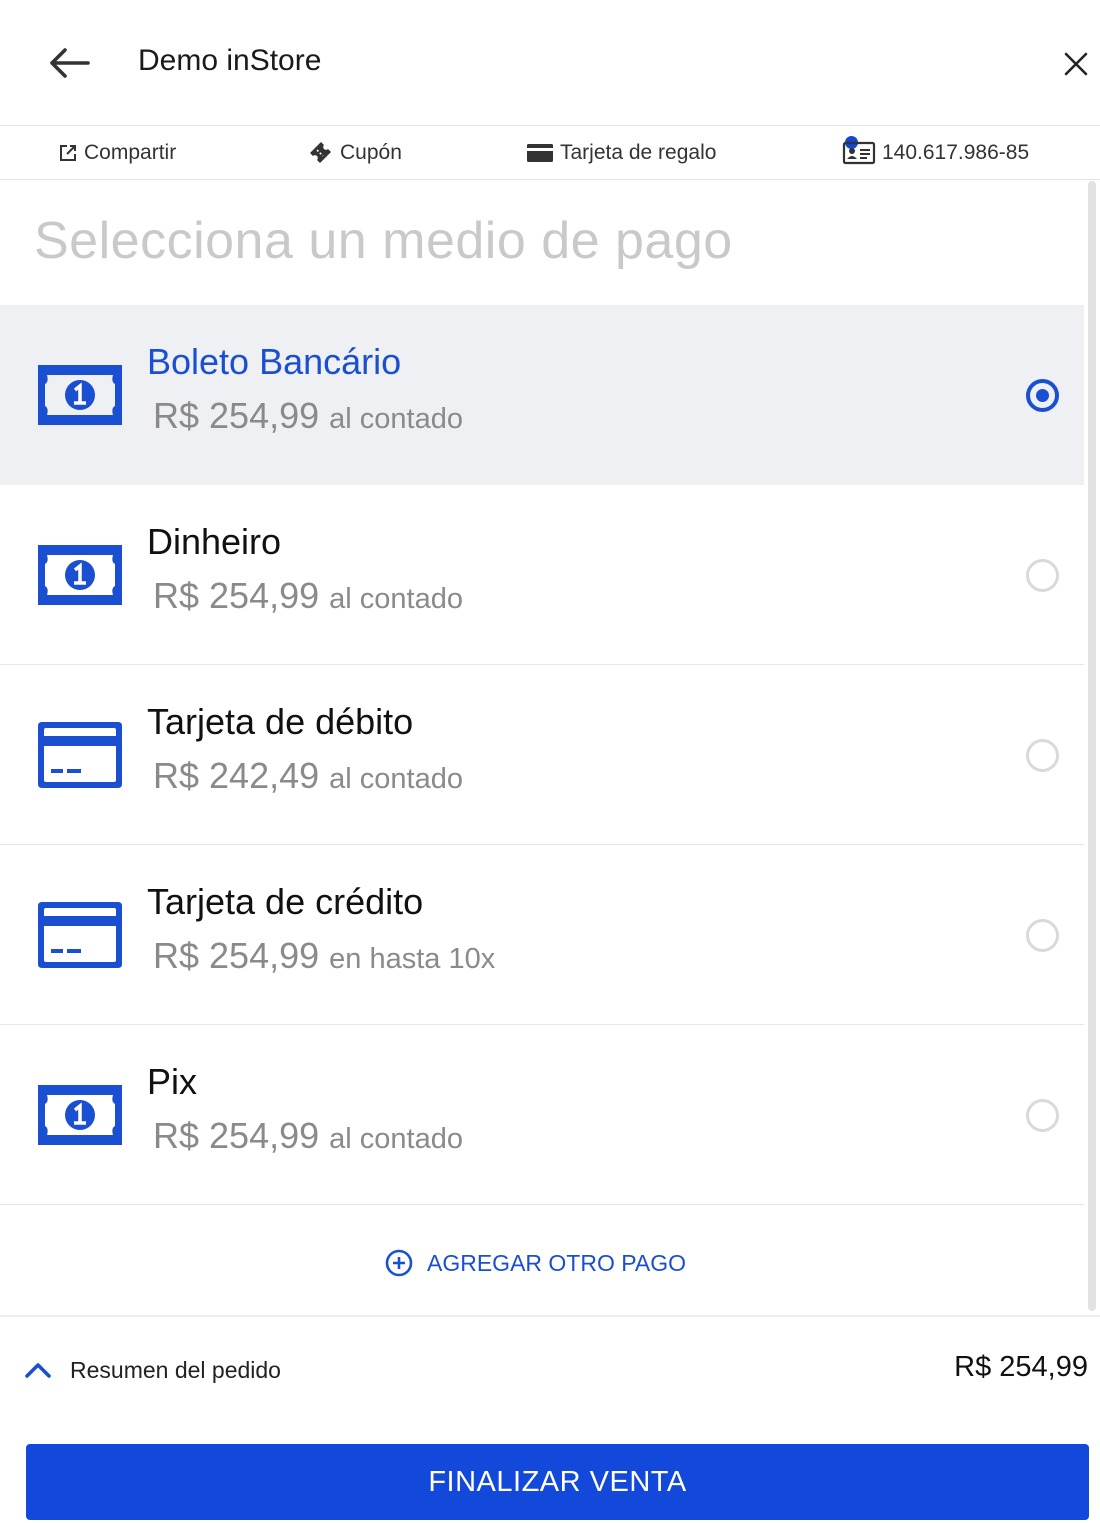 Image resolution: width=1100 pixels, height=1523 pixels. Describe the element at coordinates (274, 361) in the screenshot. I see `method-name: Boleto Bancário` at that location.